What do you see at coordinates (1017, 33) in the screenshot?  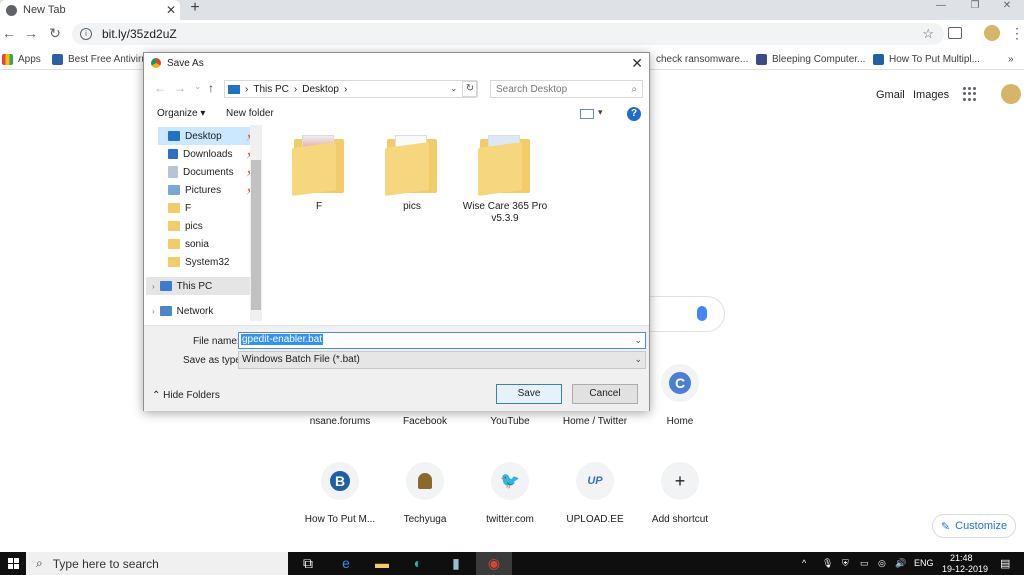 I see `menu-icon: ⋮` at bounding box center [1017, 33].